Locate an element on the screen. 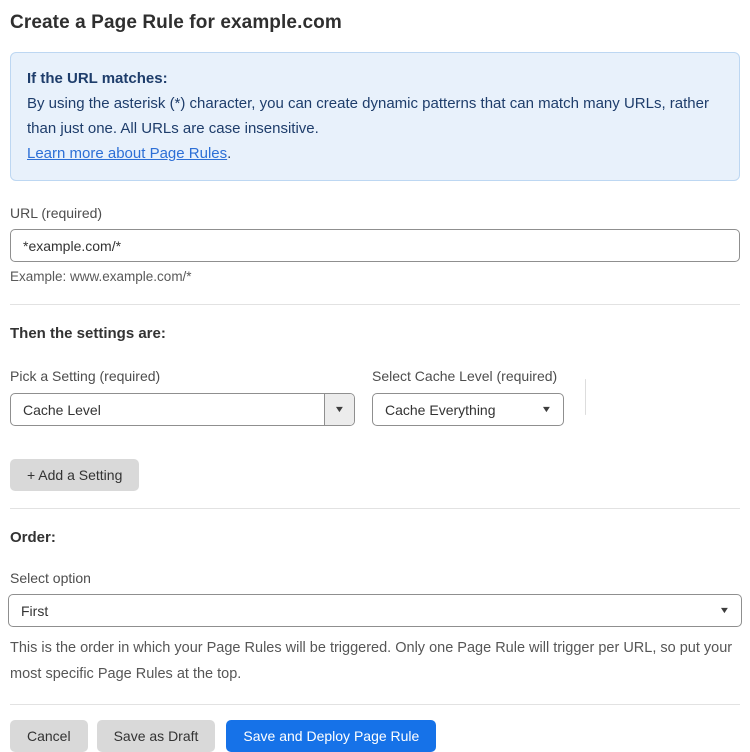  order-select: First ▼ is located at coordinates (375, 611).